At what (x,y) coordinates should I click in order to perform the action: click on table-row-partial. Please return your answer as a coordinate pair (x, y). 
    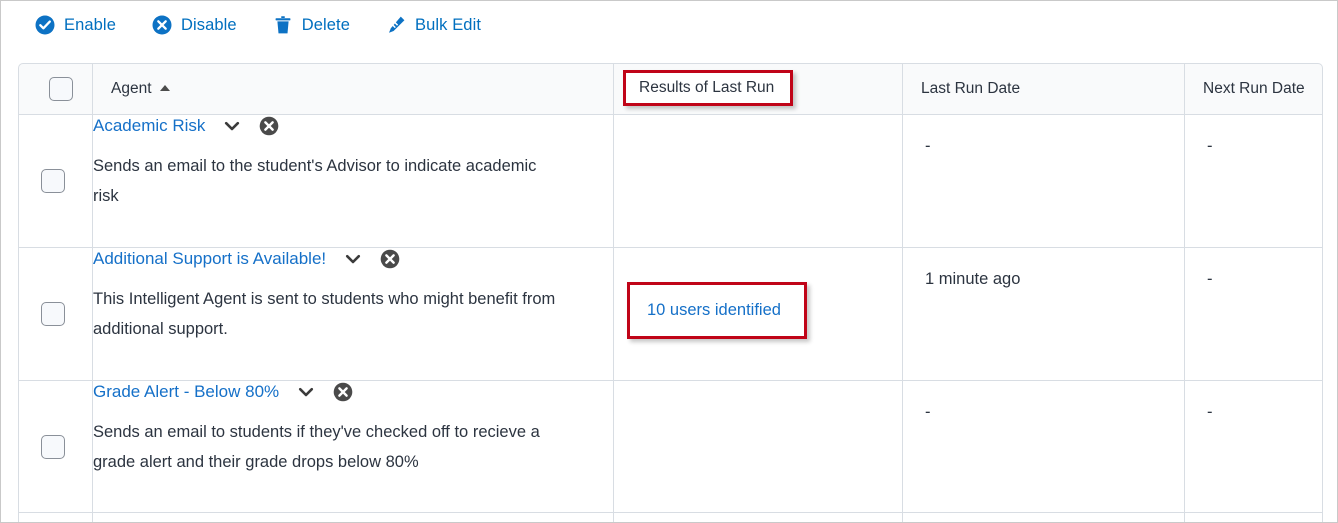
    Looking at the image, I should click on (670, 517).